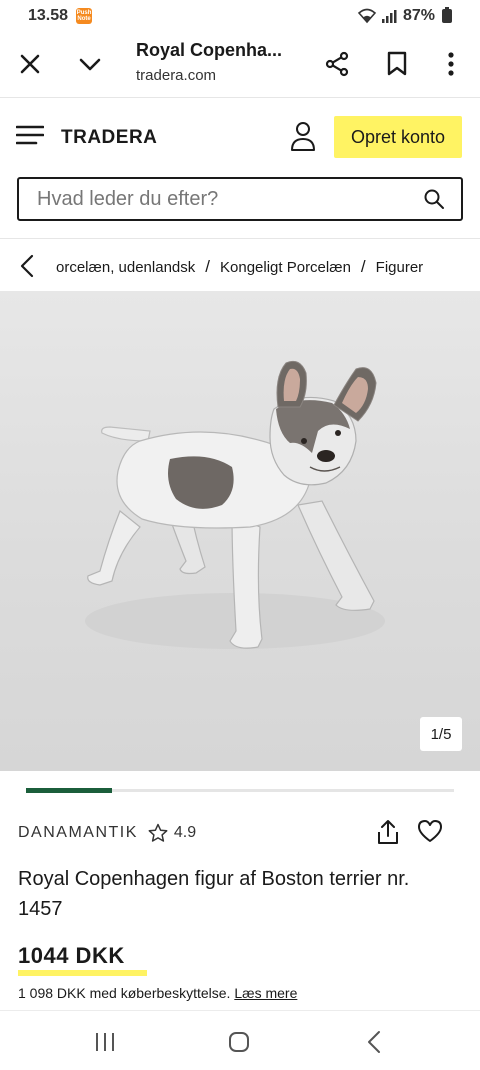  Describe the element at coordinates (397, 64) in the screenshot. I see `bookmark-icon` at that location.